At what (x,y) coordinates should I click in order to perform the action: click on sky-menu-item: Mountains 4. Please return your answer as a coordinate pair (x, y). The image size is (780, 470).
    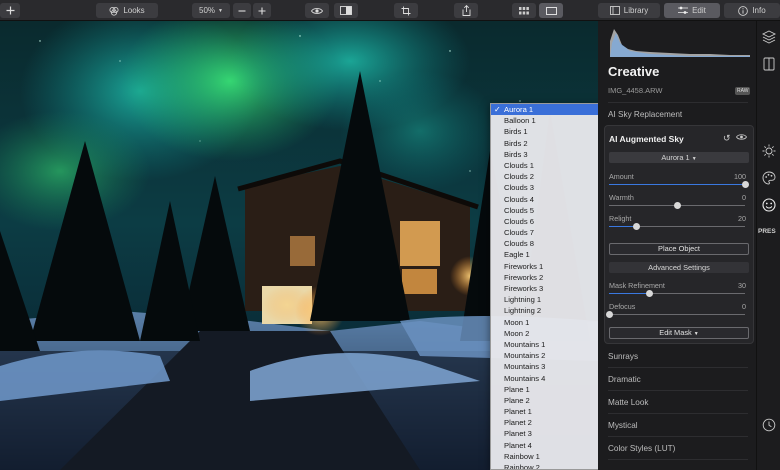
    Looking at the image, I should click on (549, 378).